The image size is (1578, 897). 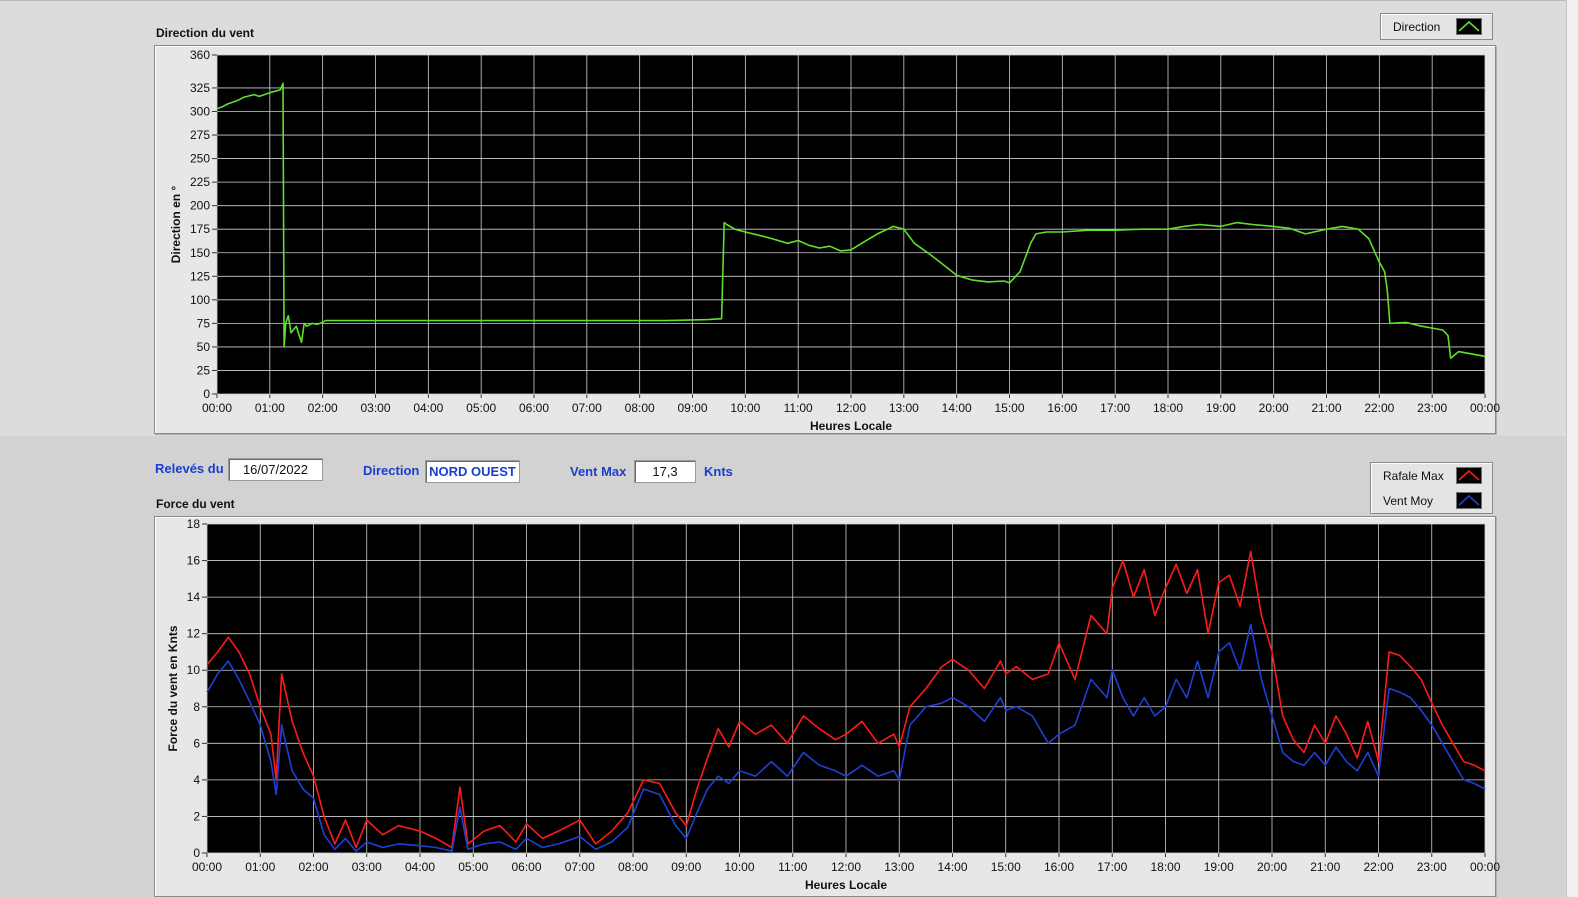 I want to click on y-tick-label: 10, so click(x=194, y=670).